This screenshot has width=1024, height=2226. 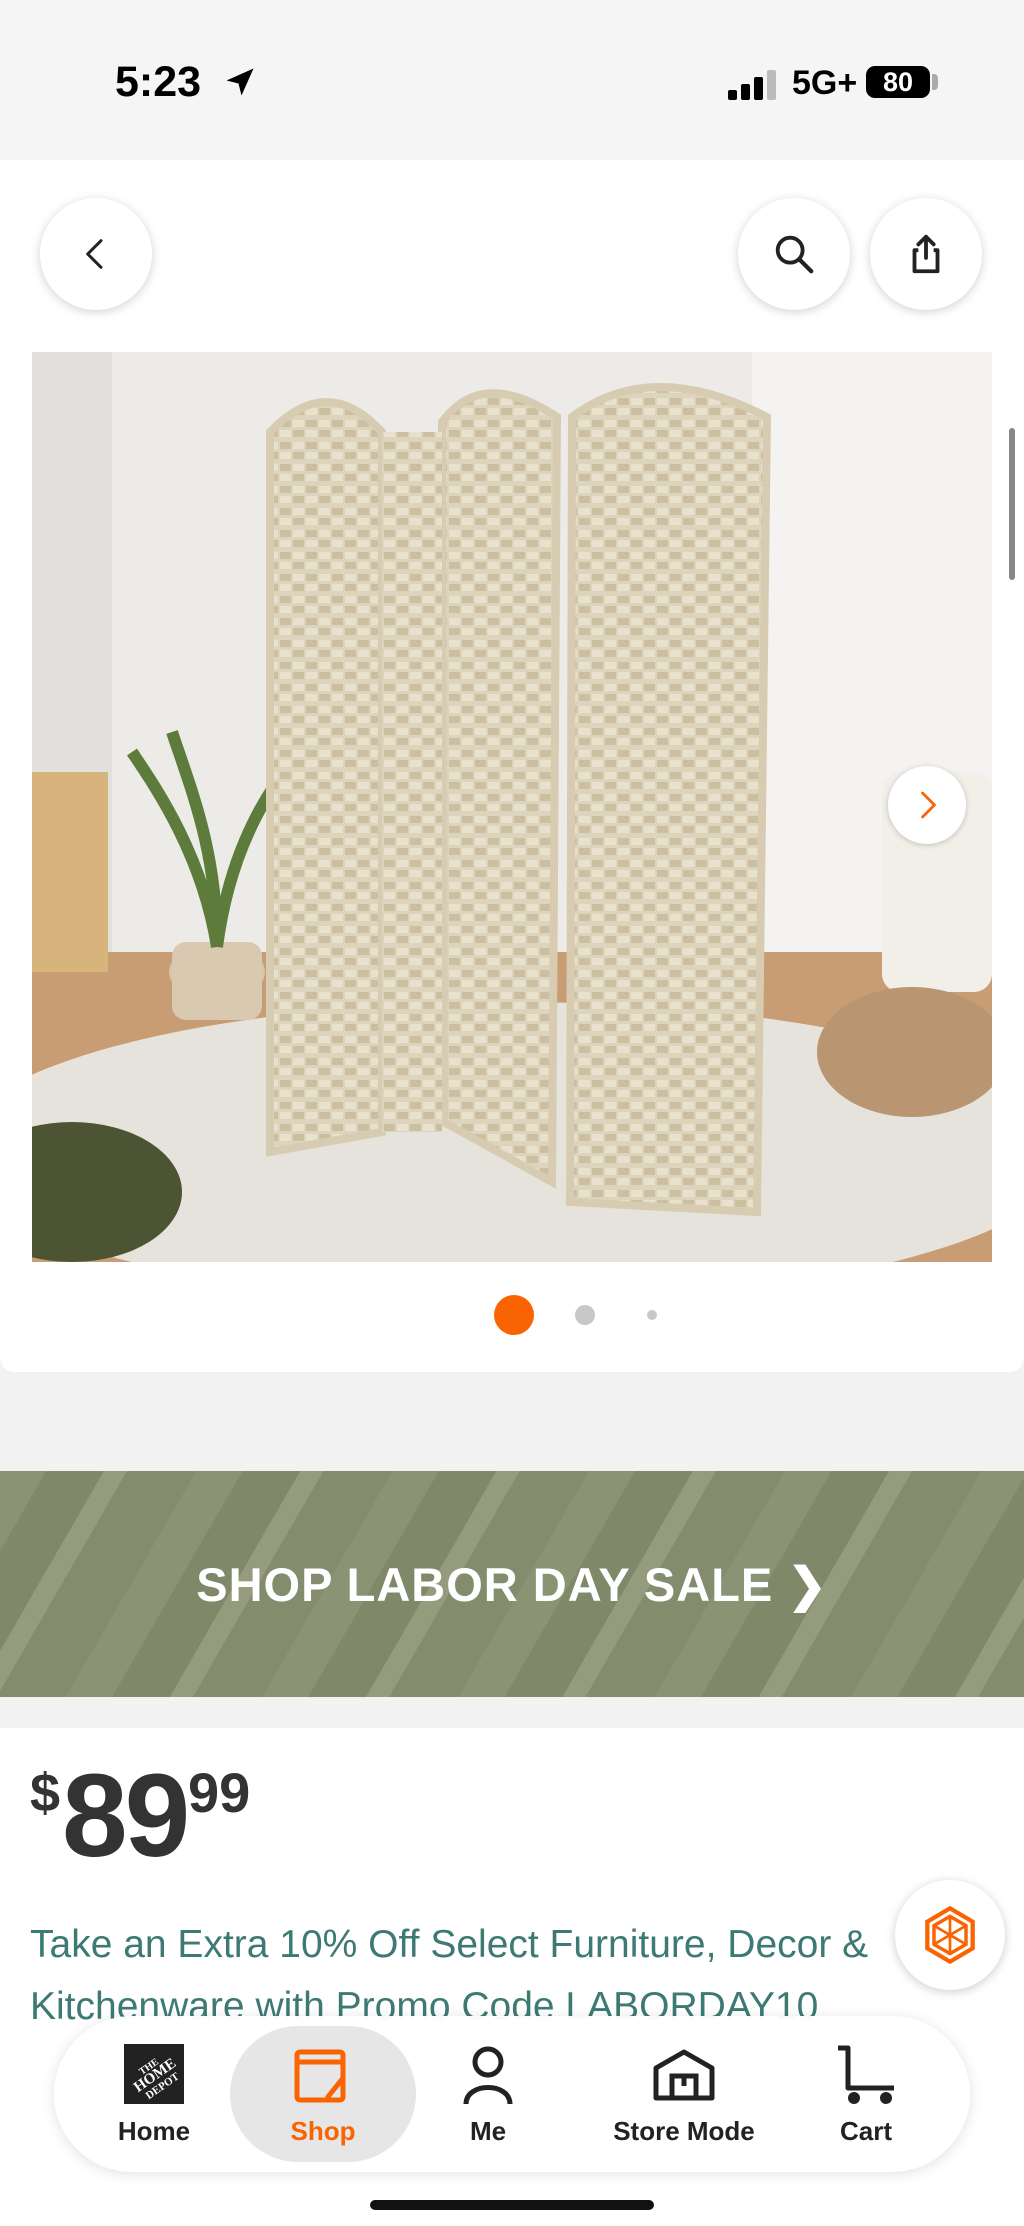 What do you see at coordinates (752, 85) in the screenshot?
I see `signal-icon` at bounding box center [752, 85].